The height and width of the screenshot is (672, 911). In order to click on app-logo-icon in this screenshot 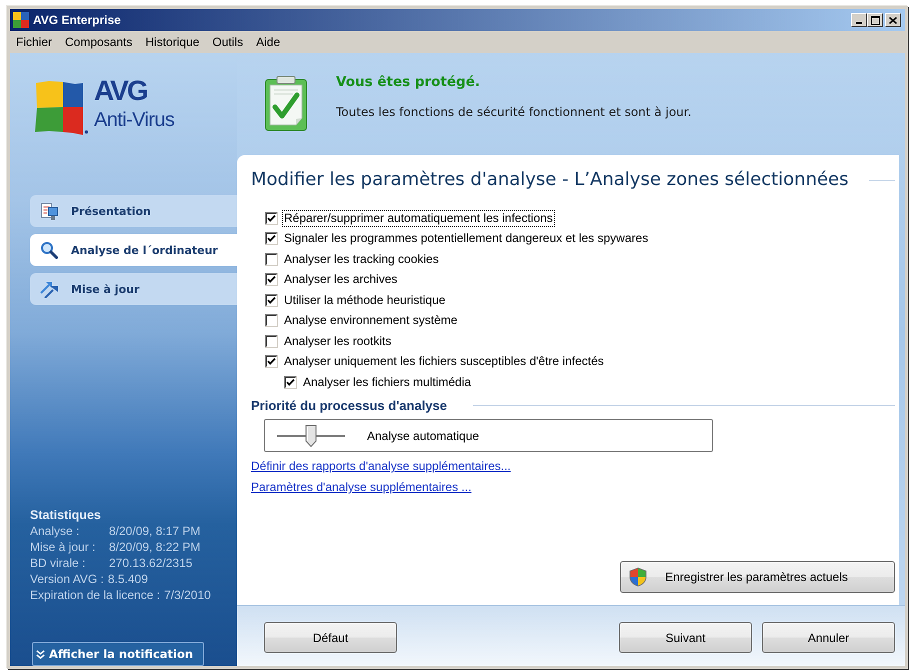, I will do `click(21, 20)`.